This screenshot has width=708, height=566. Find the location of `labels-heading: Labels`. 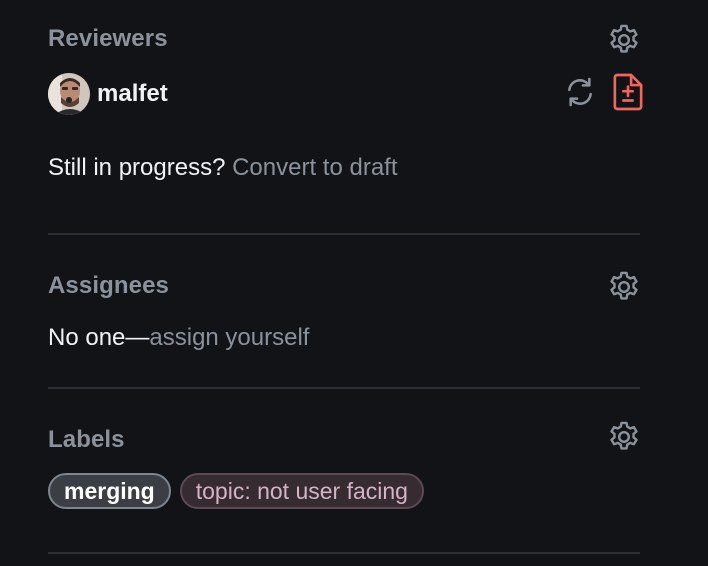

labels-heading: Labels is located at coordinates (86, 439).